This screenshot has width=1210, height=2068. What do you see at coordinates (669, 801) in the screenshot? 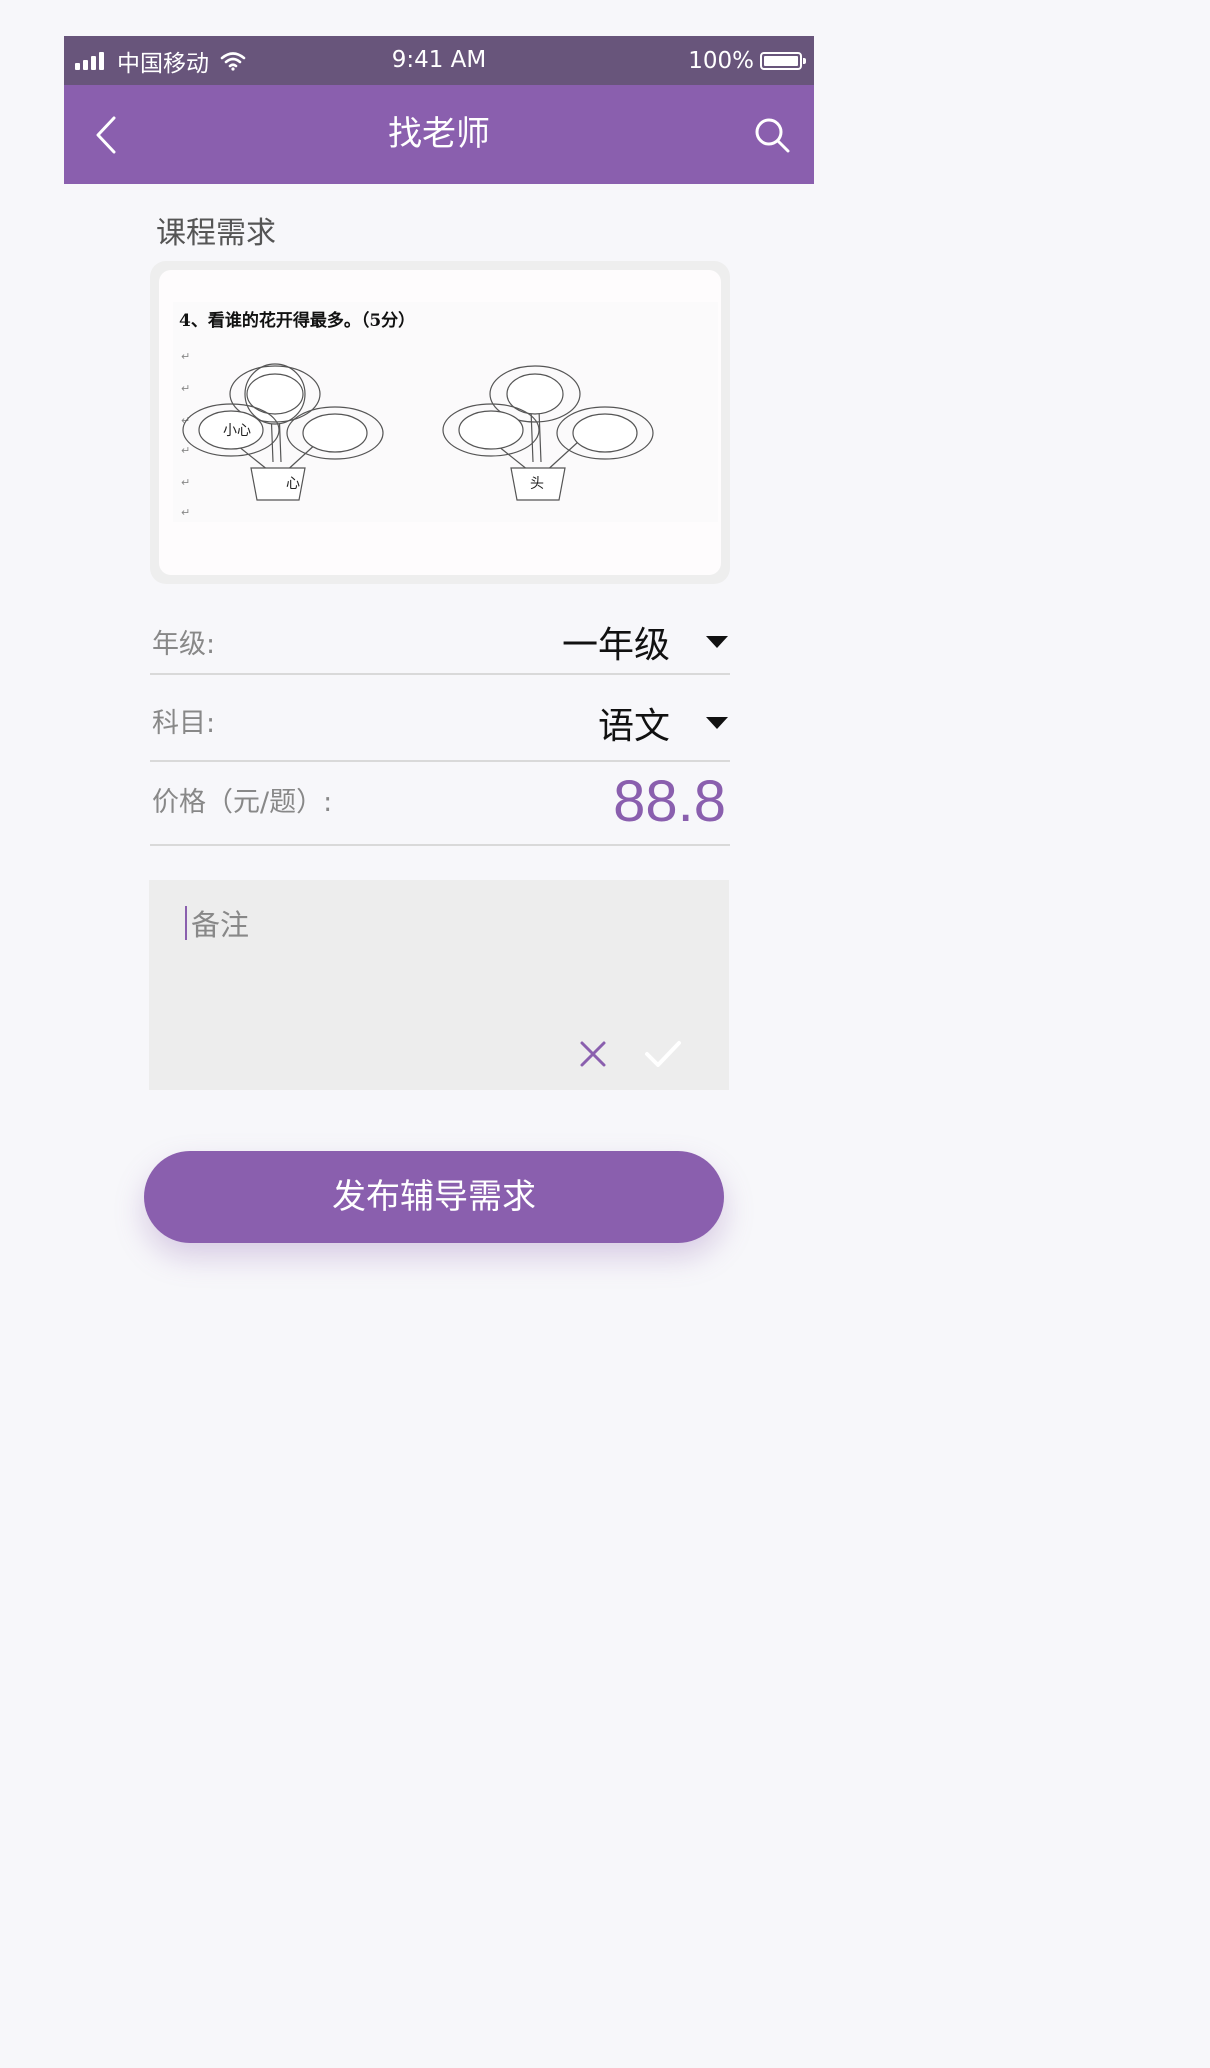
I see `price-value: 88.8` at bounding box center [669, 801].